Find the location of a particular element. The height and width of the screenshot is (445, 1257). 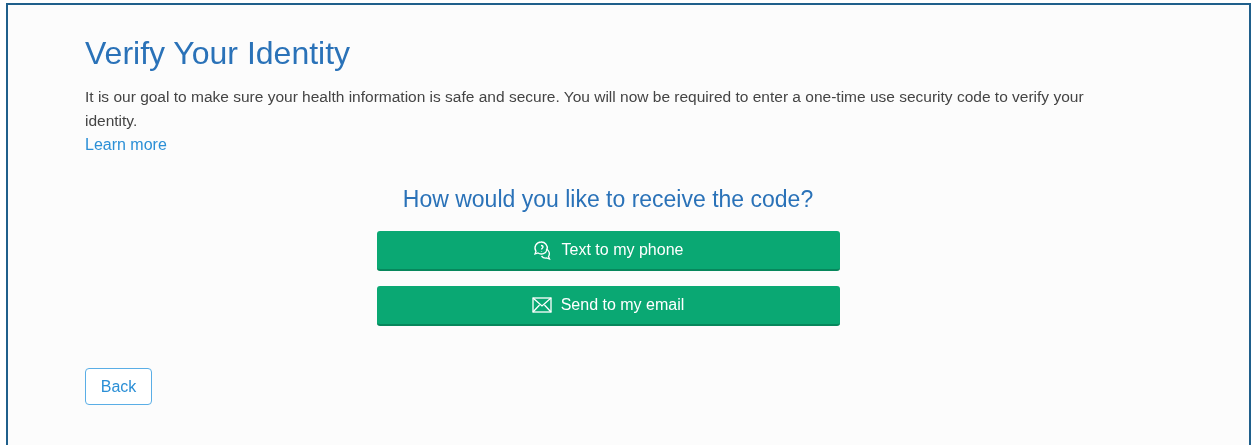

back-button: Back is located at coordinates (118, 386).